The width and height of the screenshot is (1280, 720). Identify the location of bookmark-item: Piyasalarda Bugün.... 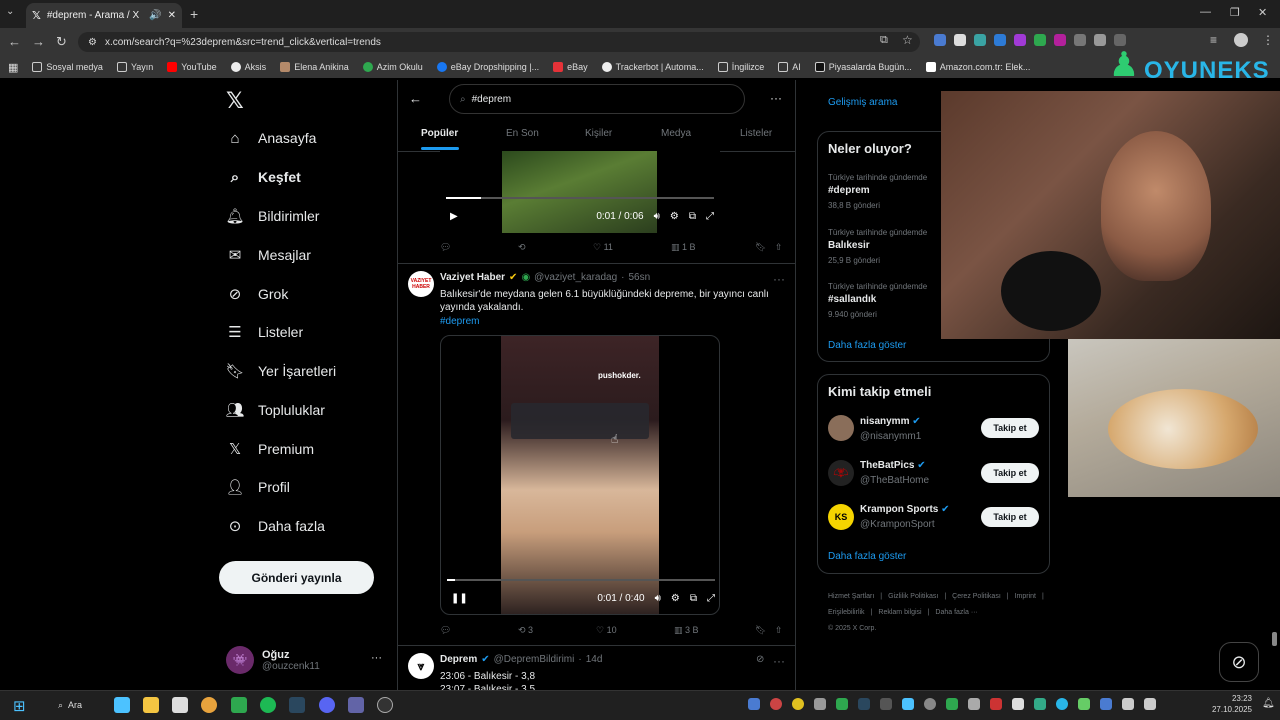
(863, 67).